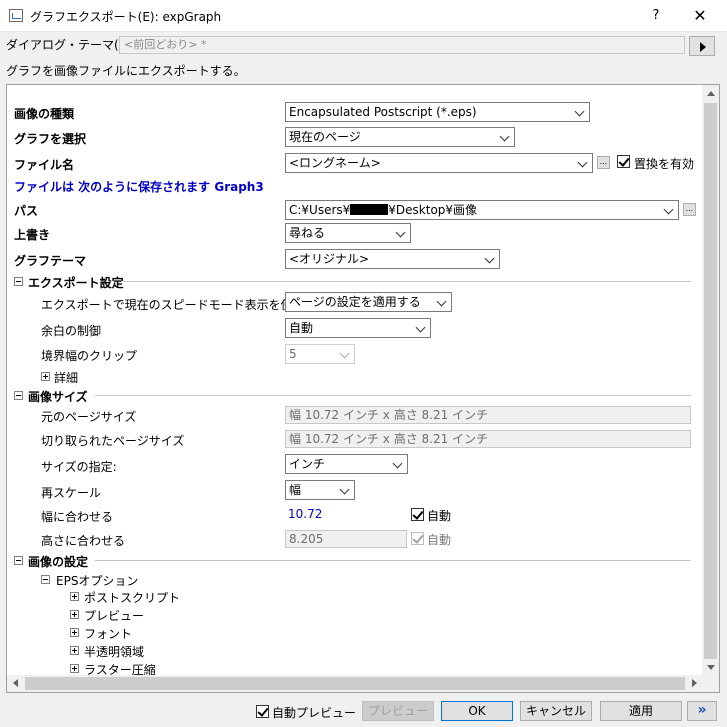 The image size is (727, 727). What do you see at coordinates (369, 209) in the screenshot?
I see `redacted-block` at bounding box center [369, 209].